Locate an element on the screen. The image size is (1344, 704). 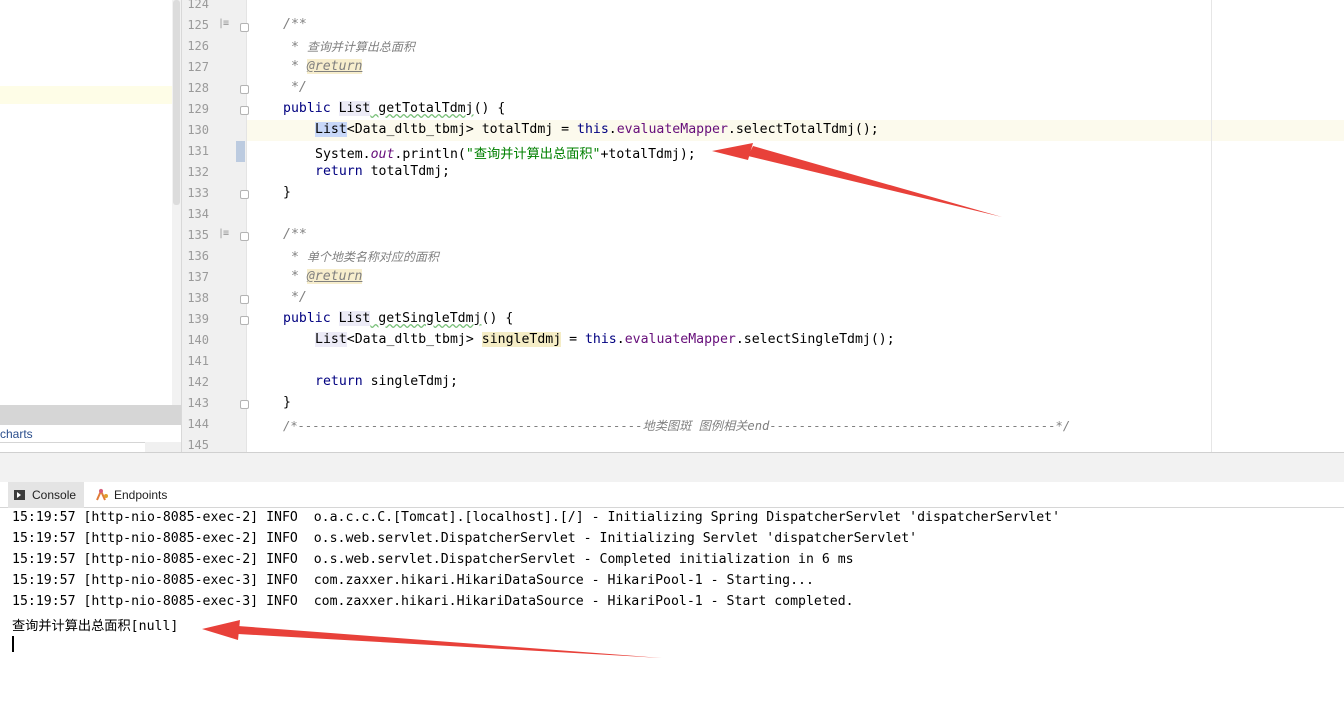
variable-highlighted: singleTdmj is located at coordinates (521, 339).